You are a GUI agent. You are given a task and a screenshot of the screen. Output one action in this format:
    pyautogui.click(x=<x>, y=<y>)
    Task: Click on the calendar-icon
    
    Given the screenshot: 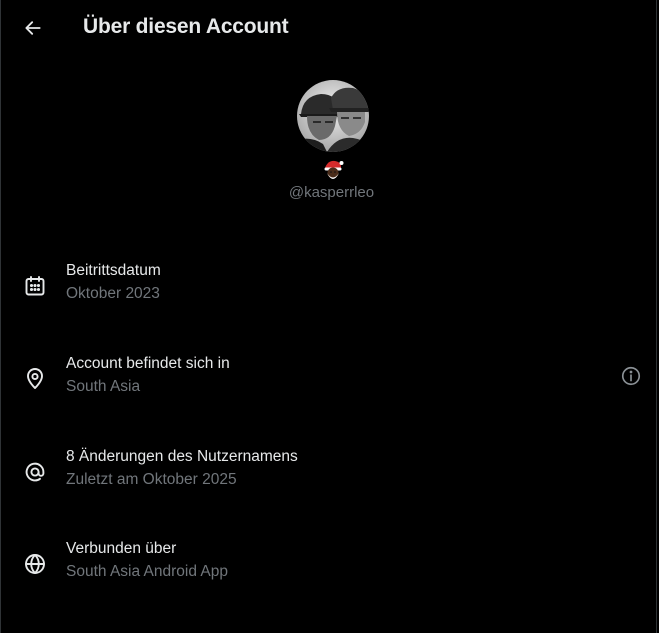 What is the action you would take?
    pyautogui.click(x=35, y=286)
    